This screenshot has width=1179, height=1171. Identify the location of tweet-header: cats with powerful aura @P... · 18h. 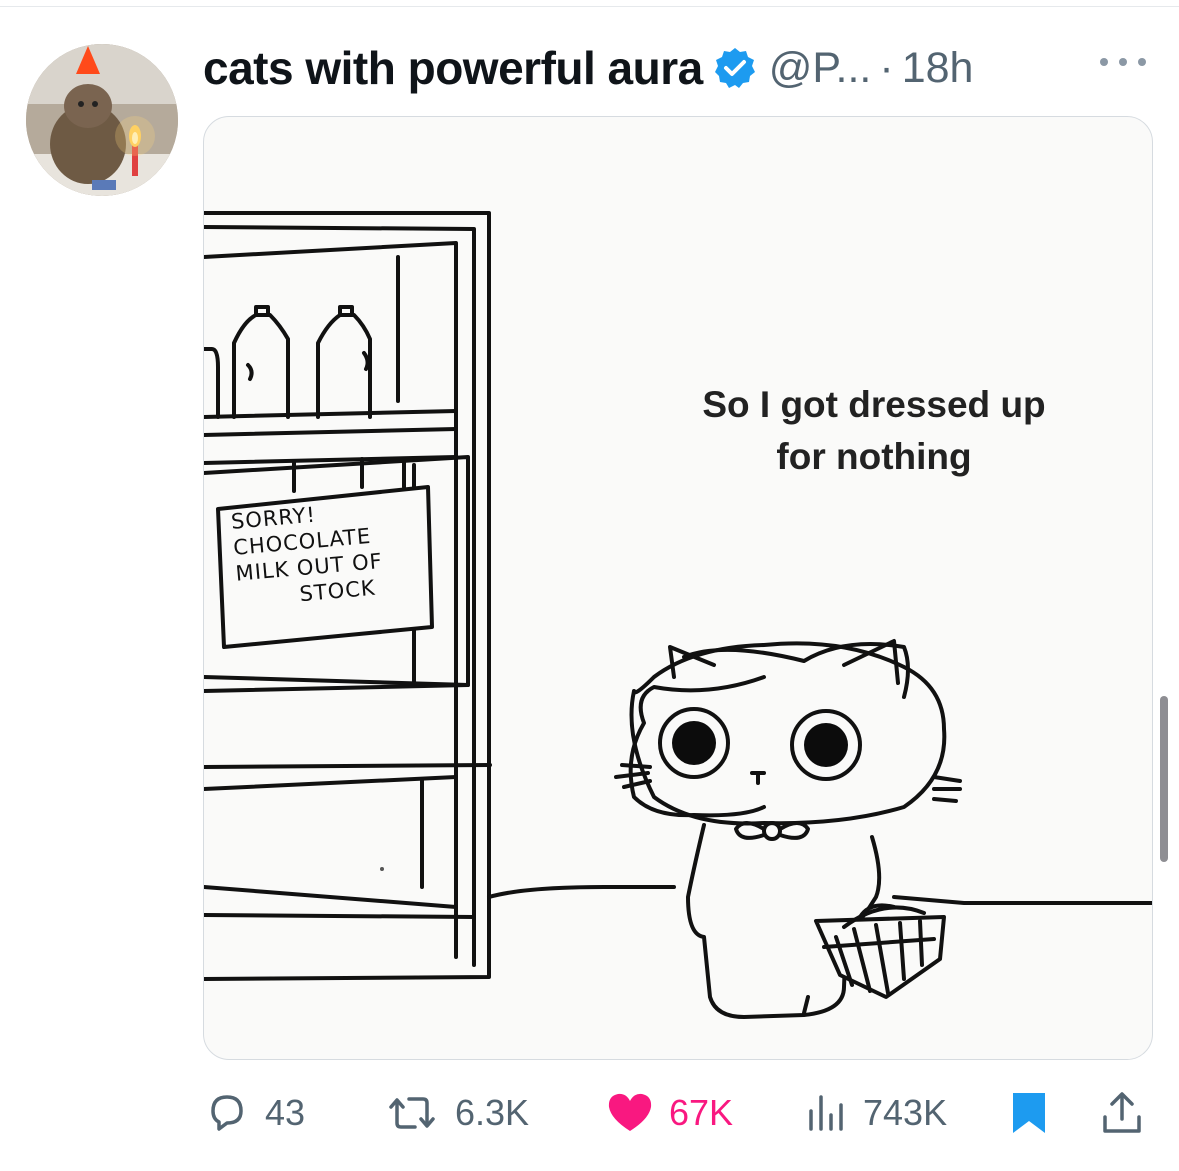
(588, 68).